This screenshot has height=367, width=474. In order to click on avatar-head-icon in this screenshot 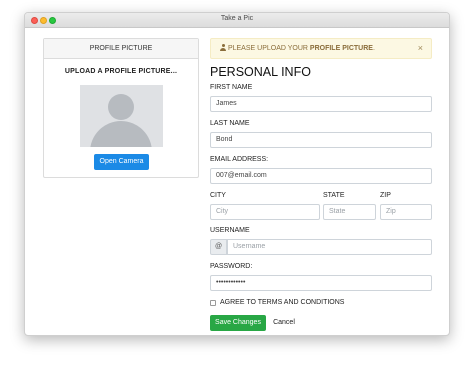, I will do `click(121, 107)`.